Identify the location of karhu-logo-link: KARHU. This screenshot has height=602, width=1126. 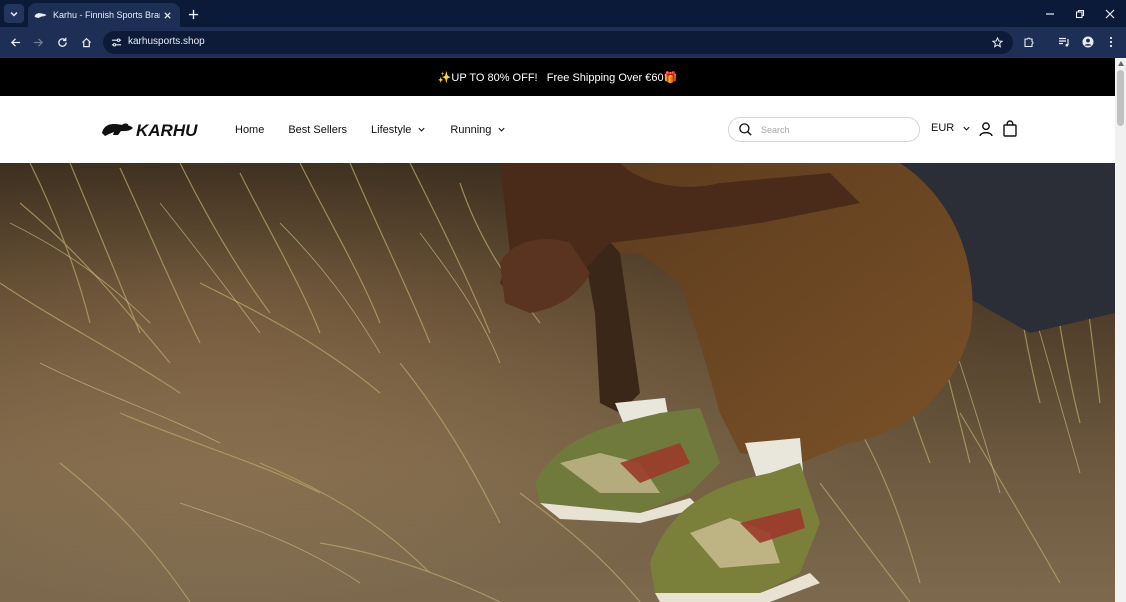
(157, 130).